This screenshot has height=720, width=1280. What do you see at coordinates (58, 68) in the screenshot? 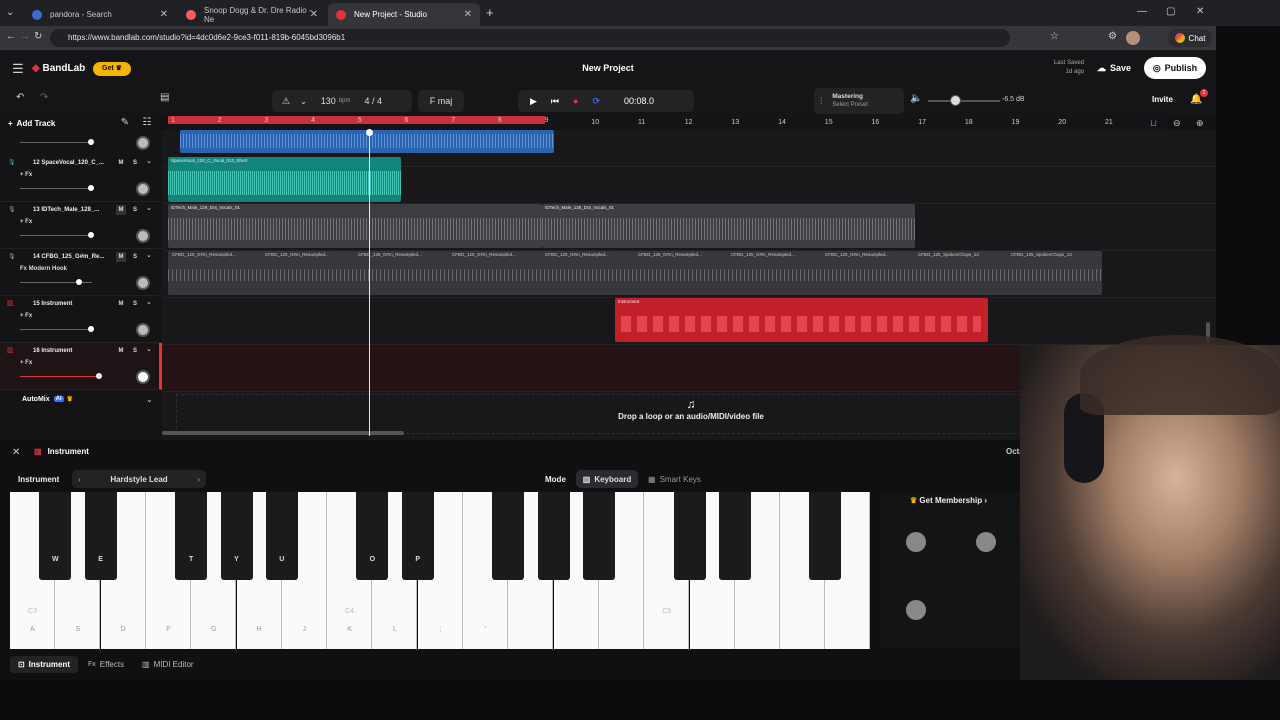
I see `bandlab-logo: ◆ BandLab` at bounding box center [58, 68].